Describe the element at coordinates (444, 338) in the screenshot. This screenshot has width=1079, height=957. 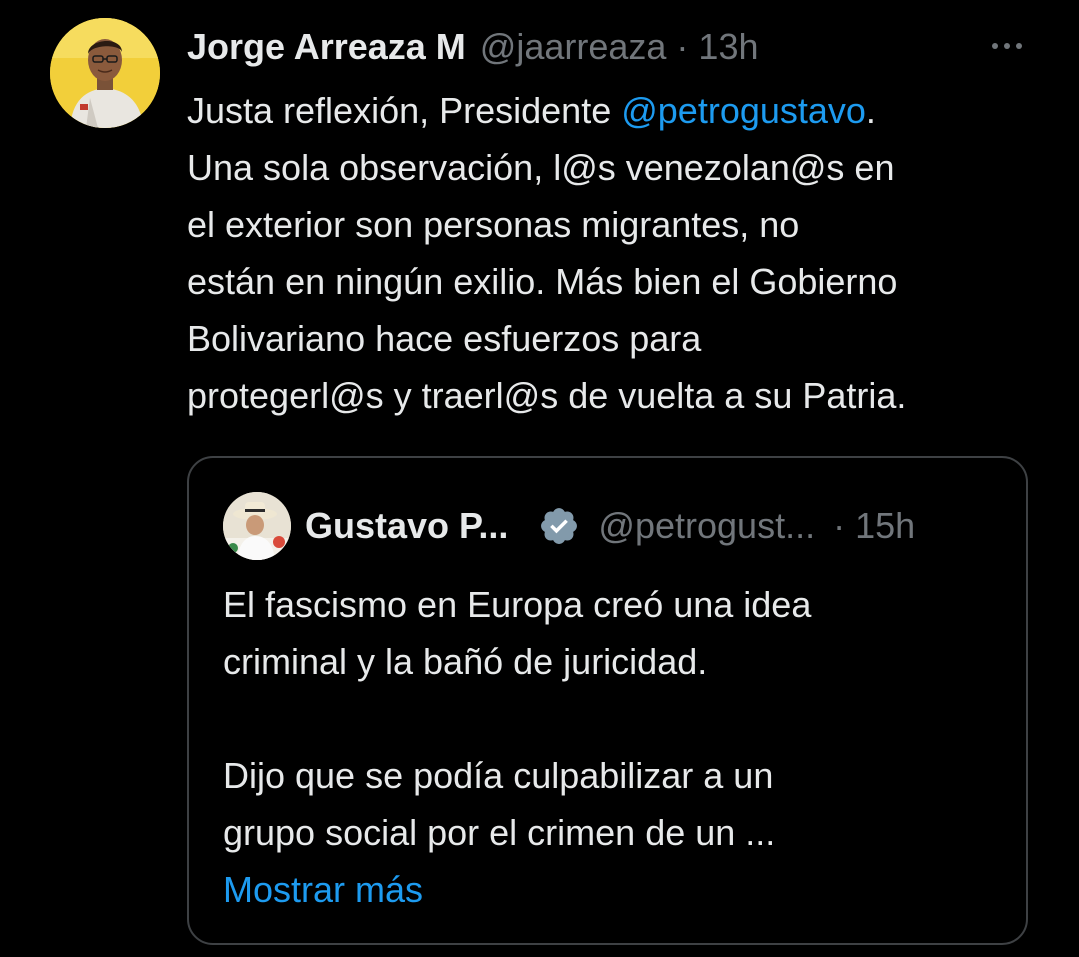
I see `tweet-text-line: Bolivariano hace esfuerzos para` at that location.